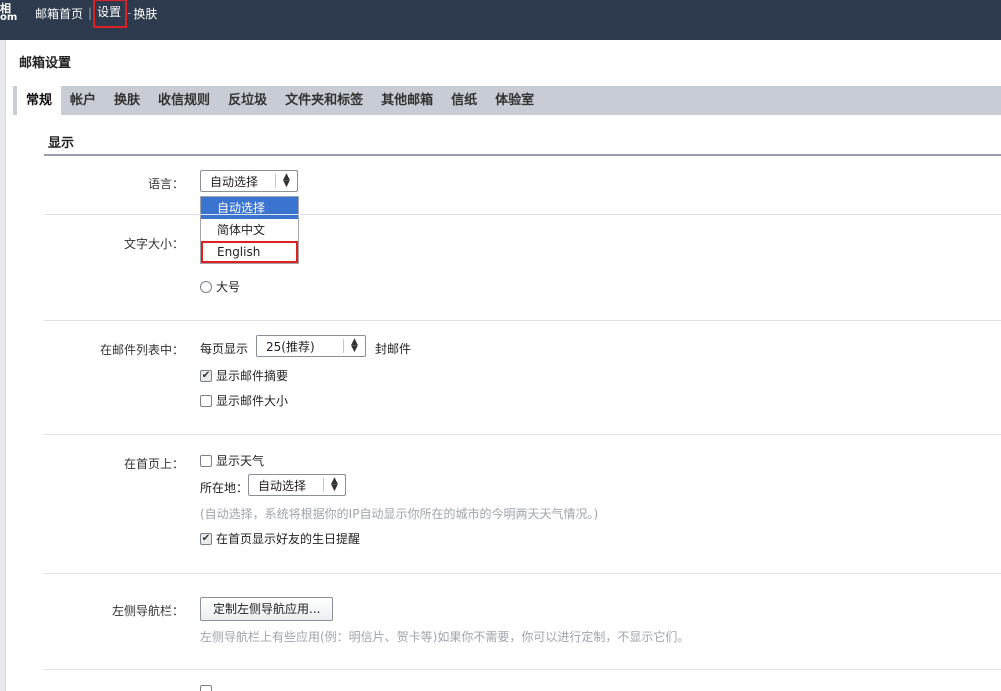 The image size is (1001, 691). What do you see at coordinates (249, 252) in the screenshot?
I see `language-option-english: English` at bounding box center [249, 252].